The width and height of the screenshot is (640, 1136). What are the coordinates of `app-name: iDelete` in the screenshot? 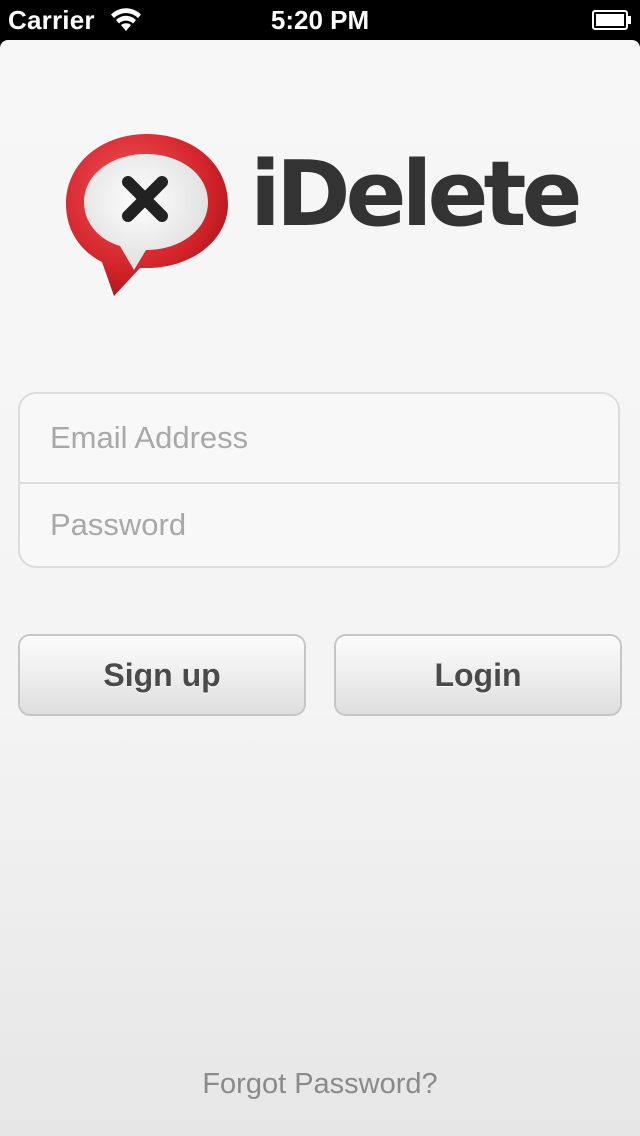 It's located at (416, 194).